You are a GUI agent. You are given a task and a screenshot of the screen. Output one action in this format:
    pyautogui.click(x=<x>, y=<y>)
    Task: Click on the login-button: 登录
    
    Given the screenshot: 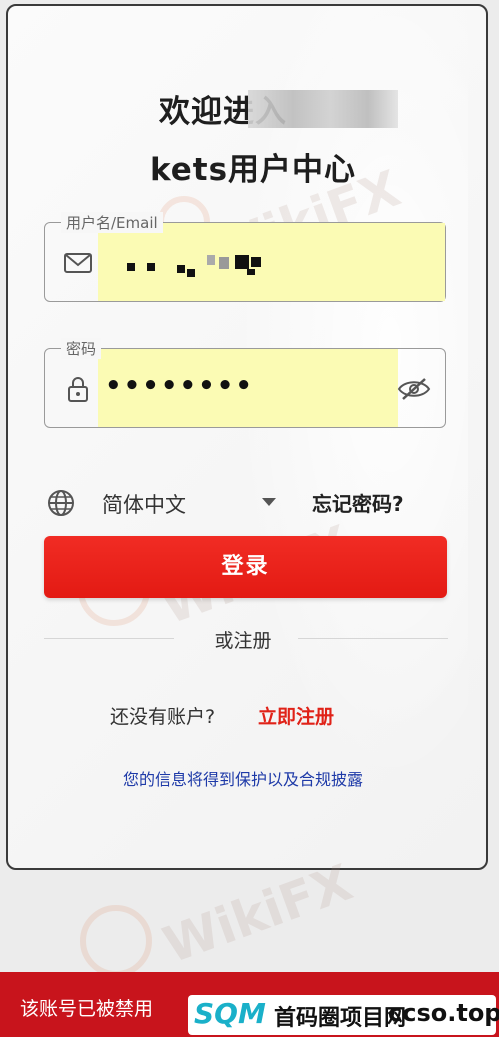 What is the action you would take?
    pyautogui.click(x=245, y=567)
    